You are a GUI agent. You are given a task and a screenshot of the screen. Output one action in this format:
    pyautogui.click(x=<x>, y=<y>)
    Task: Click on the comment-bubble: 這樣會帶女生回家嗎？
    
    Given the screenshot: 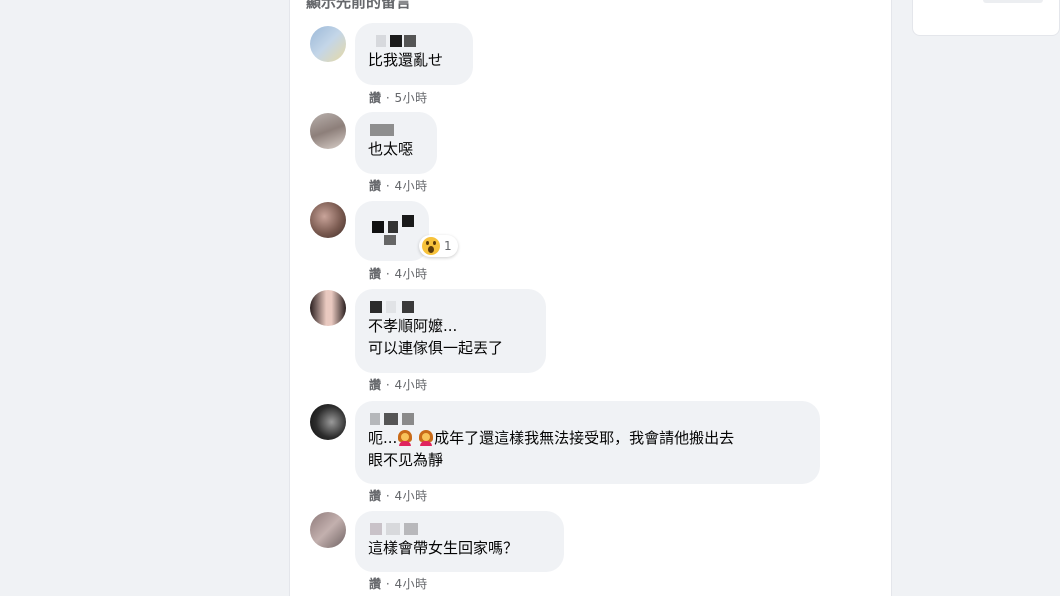 What is the action you would take?
    pyautogui.click(x=459, y=541)
    